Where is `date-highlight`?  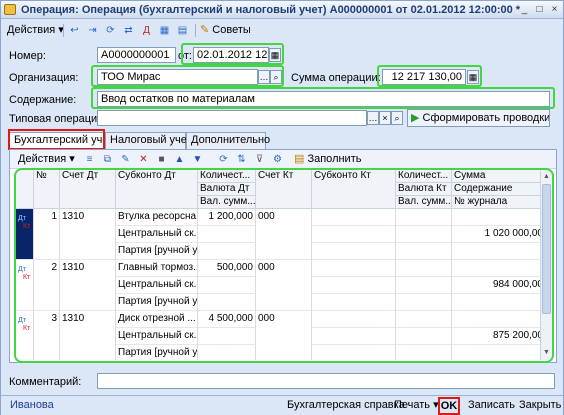
date-highlight is located at coordinates (232, 54).